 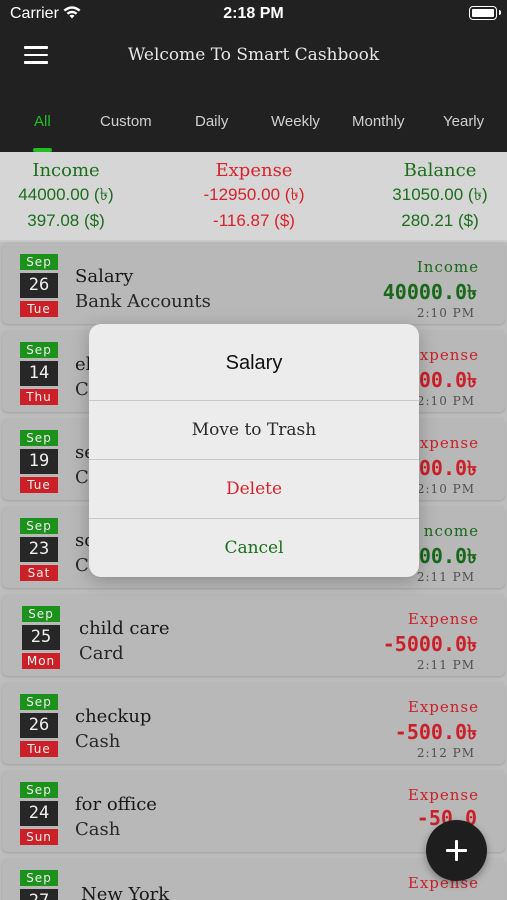 What do you see at coordinates (254, 170) in the screenshot?
I see `expense-heading: Expense` at bounding box center [254, 170].